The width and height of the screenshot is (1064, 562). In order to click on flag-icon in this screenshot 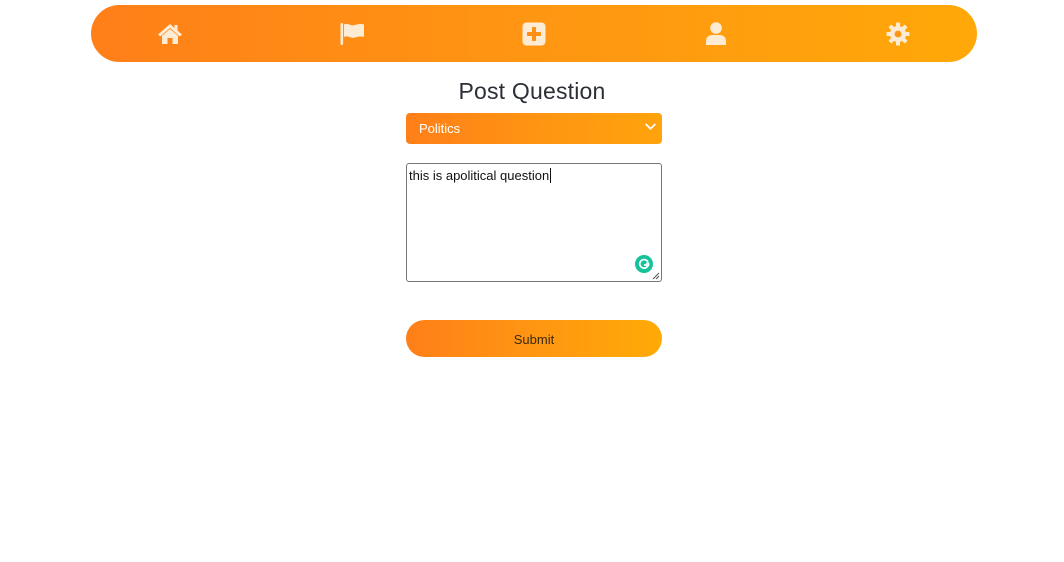, I will do `click(352, 34)`.